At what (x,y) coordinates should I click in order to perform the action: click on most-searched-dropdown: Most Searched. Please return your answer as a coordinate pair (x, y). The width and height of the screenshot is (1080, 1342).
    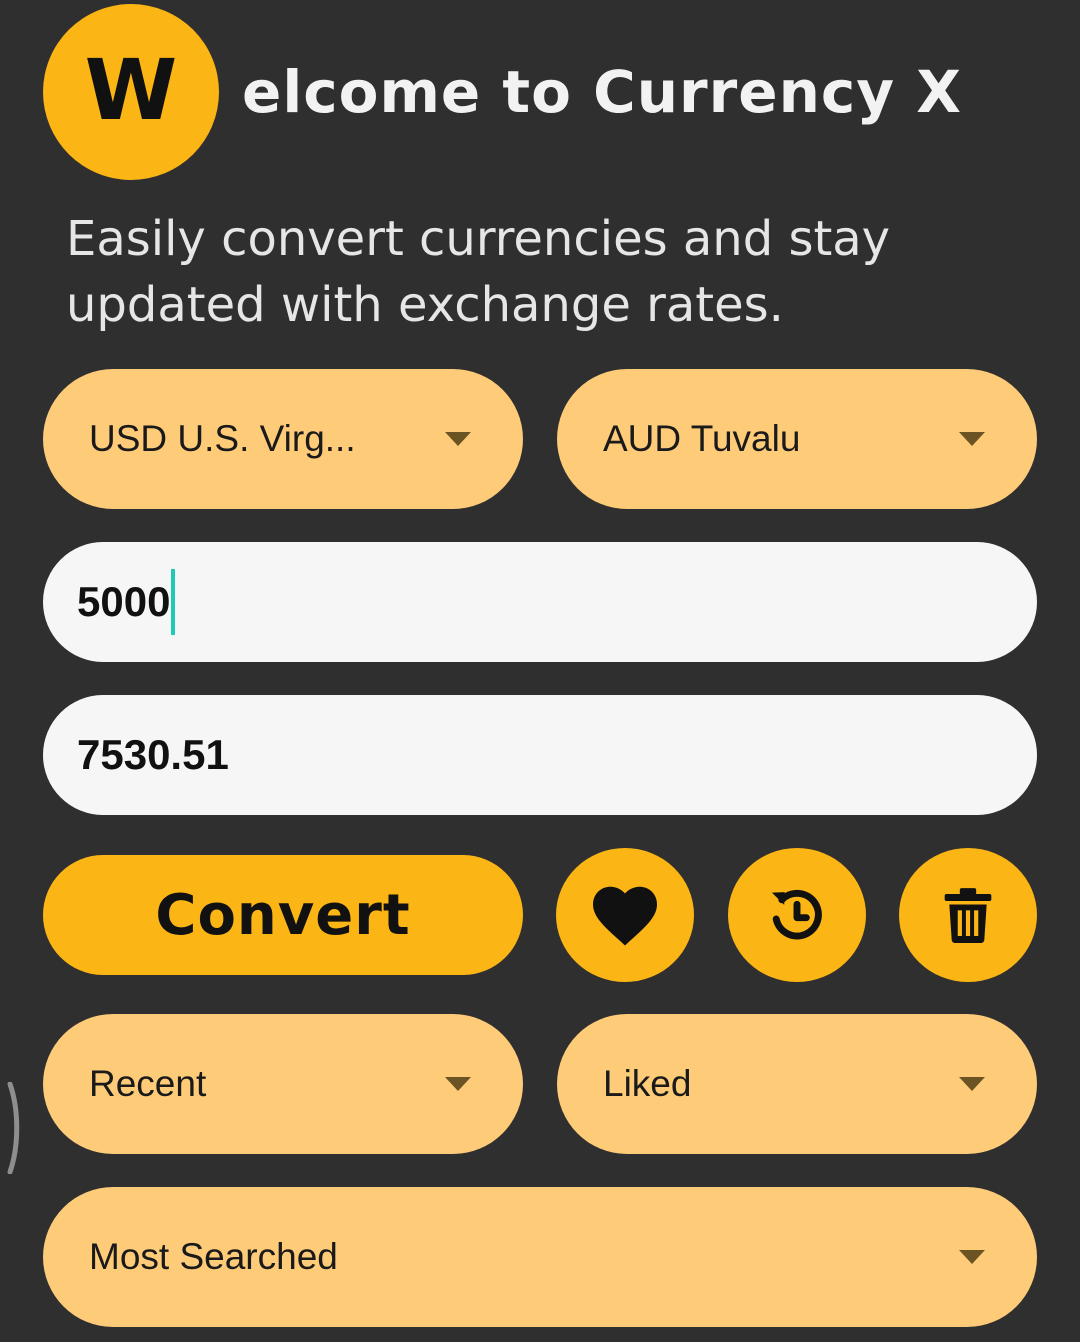
    Looking at the image, I should click on (540, 1257).